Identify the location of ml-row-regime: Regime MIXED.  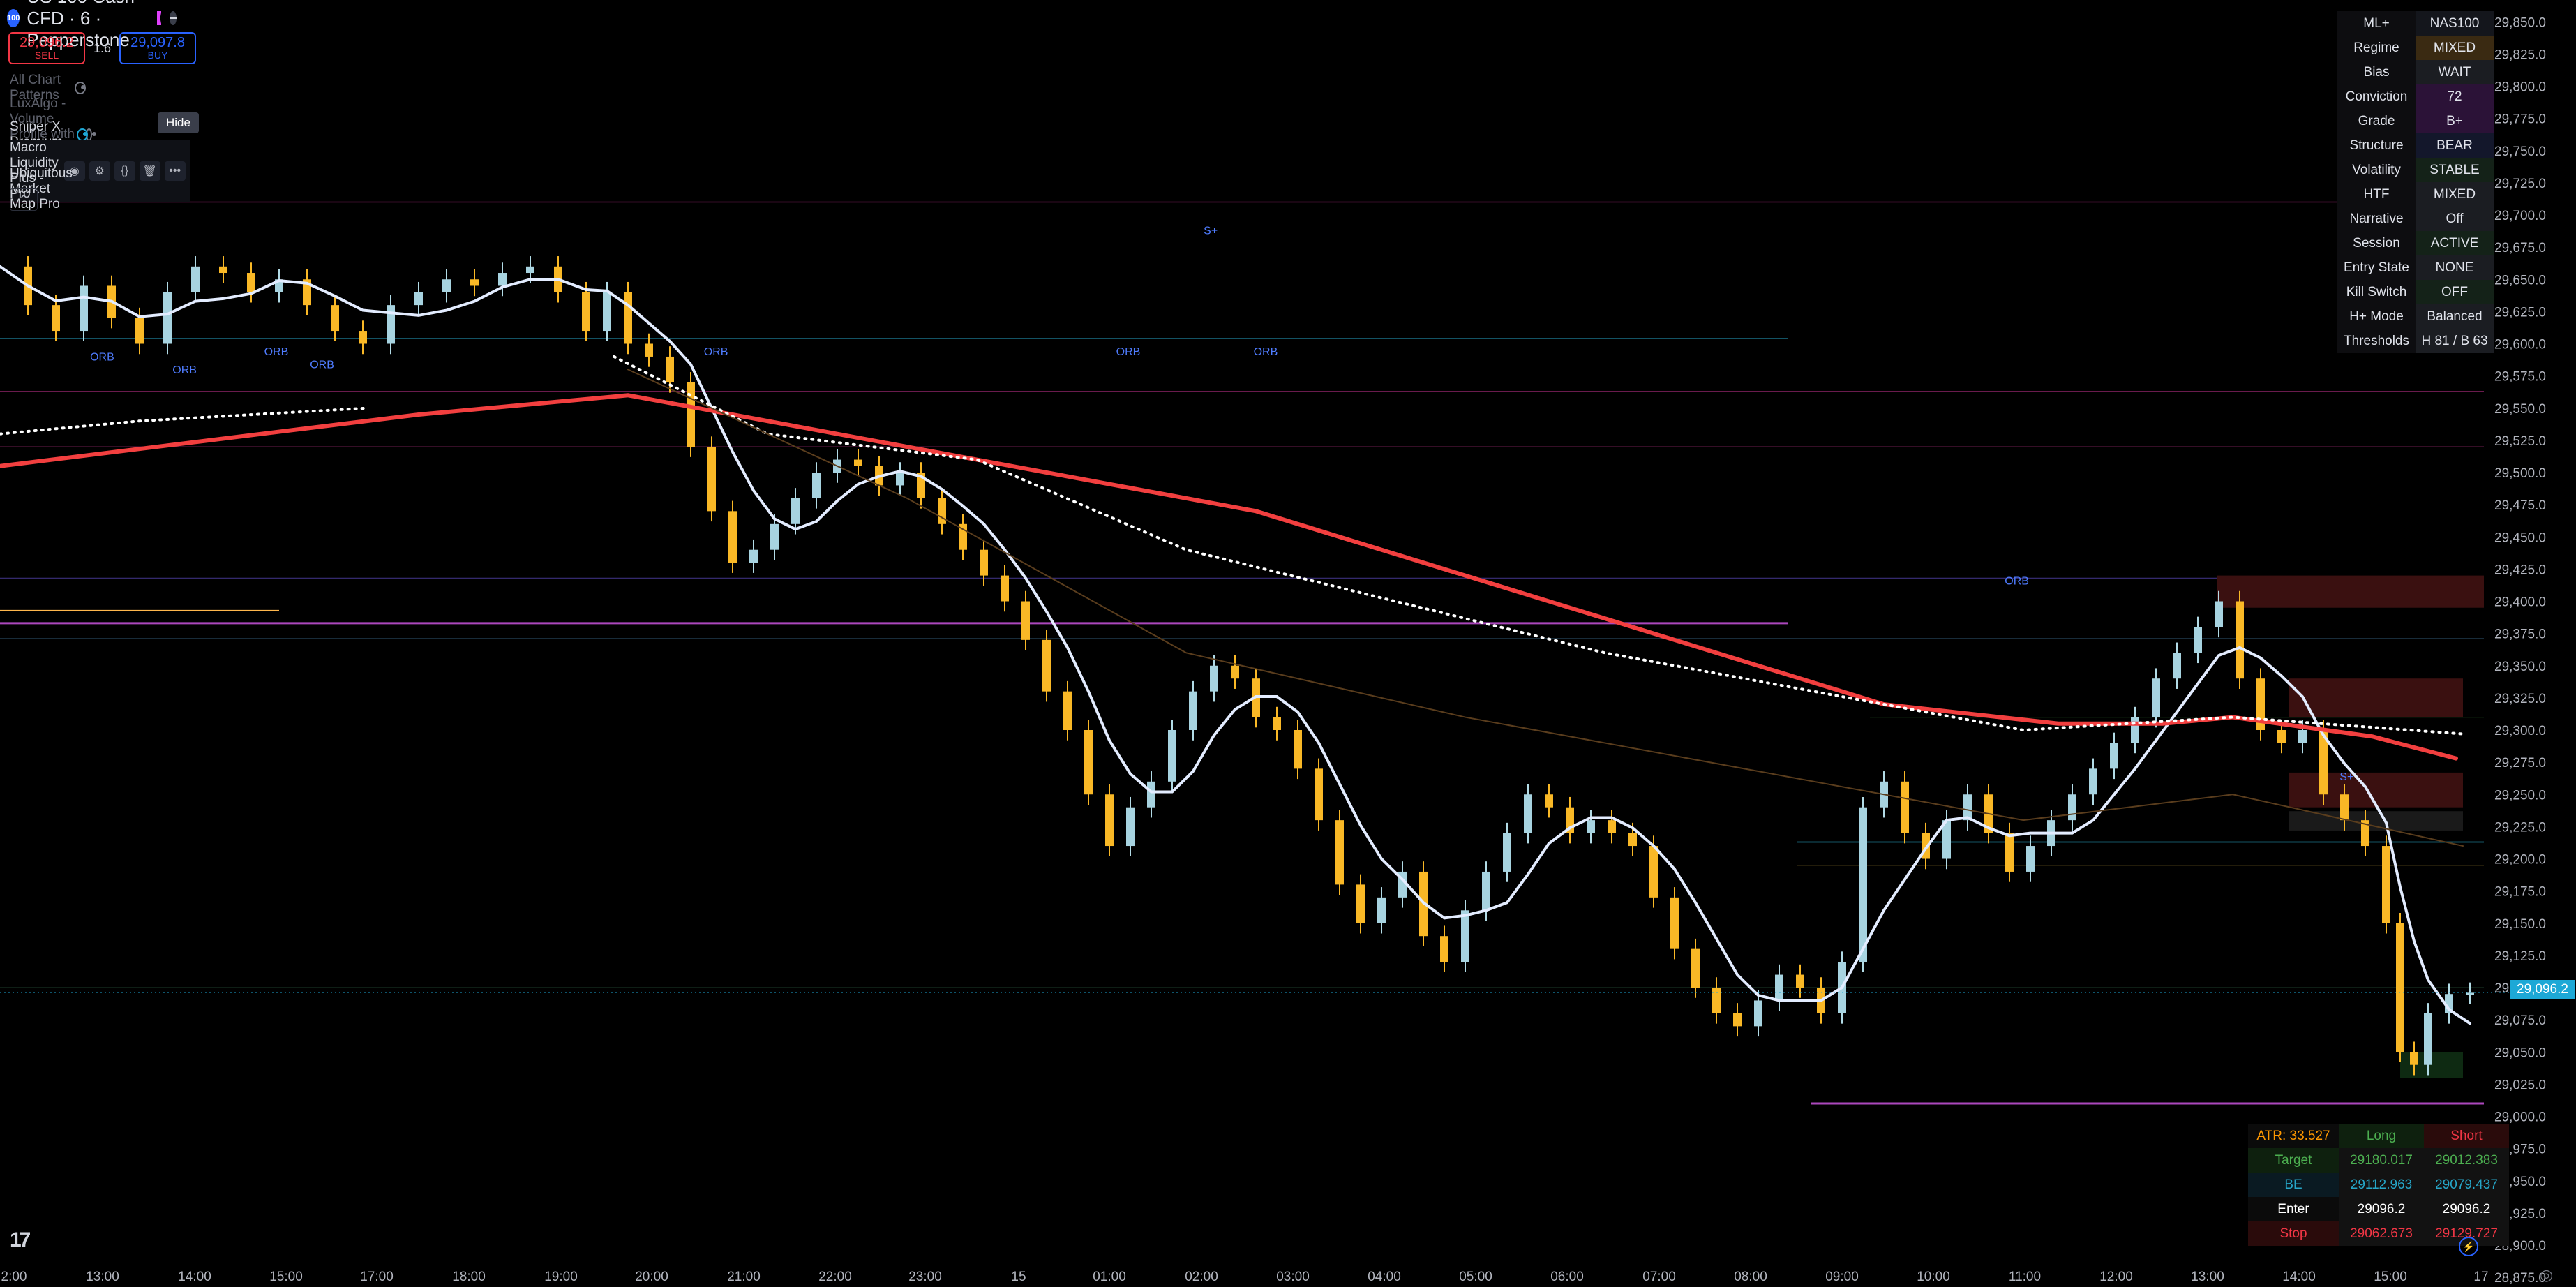
(2415, 48).